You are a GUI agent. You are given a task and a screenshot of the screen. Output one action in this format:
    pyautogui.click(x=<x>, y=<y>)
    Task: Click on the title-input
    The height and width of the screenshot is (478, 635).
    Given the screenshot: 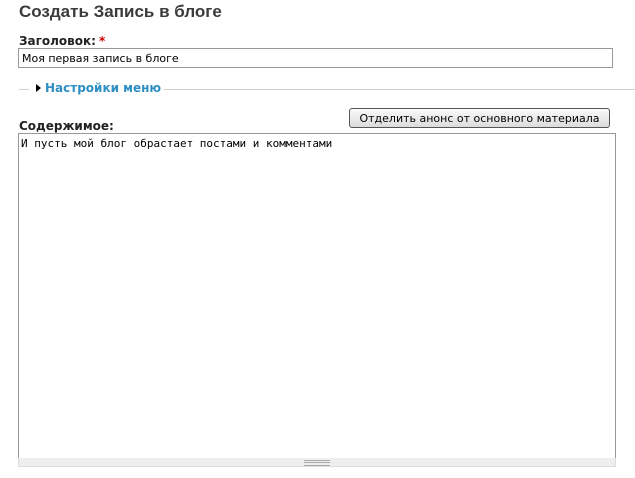 What is the action you would take?
    pyautogui.click(x=315, y=58)
    